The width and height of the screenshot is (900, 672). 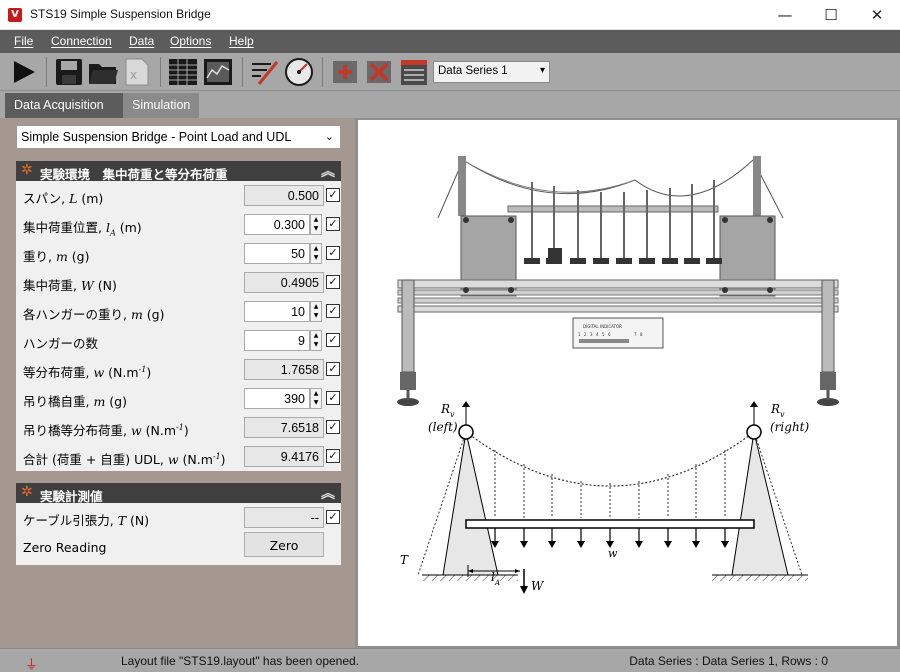 I want to click on hanger-count-value-group: 9 ▲ ▼ ✓, so click(x=292, y=340).